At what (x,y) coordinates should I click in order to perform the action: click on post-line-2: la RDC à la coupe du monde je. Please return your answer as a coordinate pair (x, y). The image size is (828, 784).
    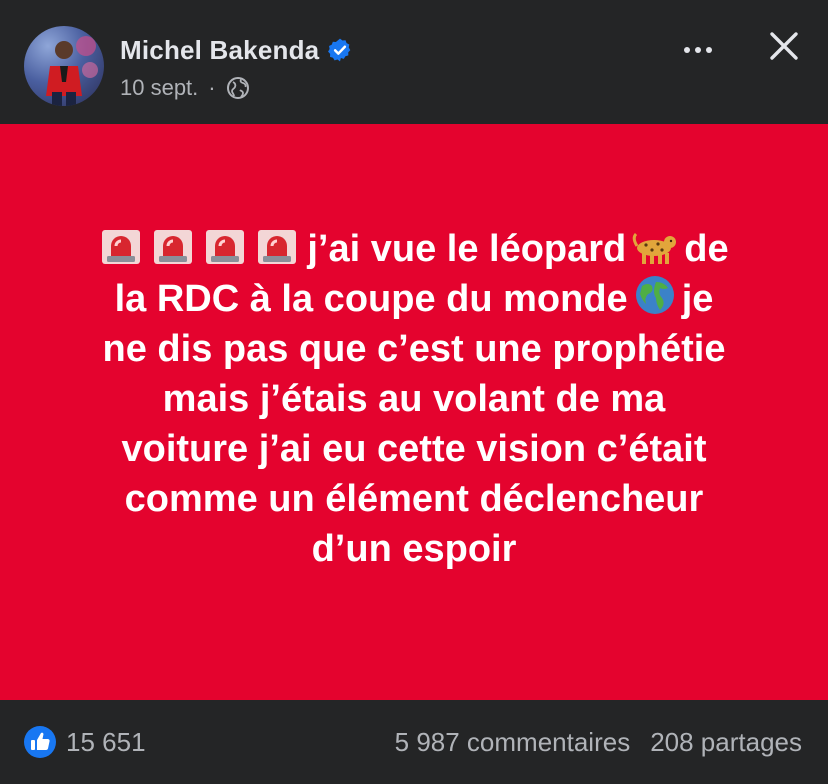
    Looking at the image, I should click on (414, 299).